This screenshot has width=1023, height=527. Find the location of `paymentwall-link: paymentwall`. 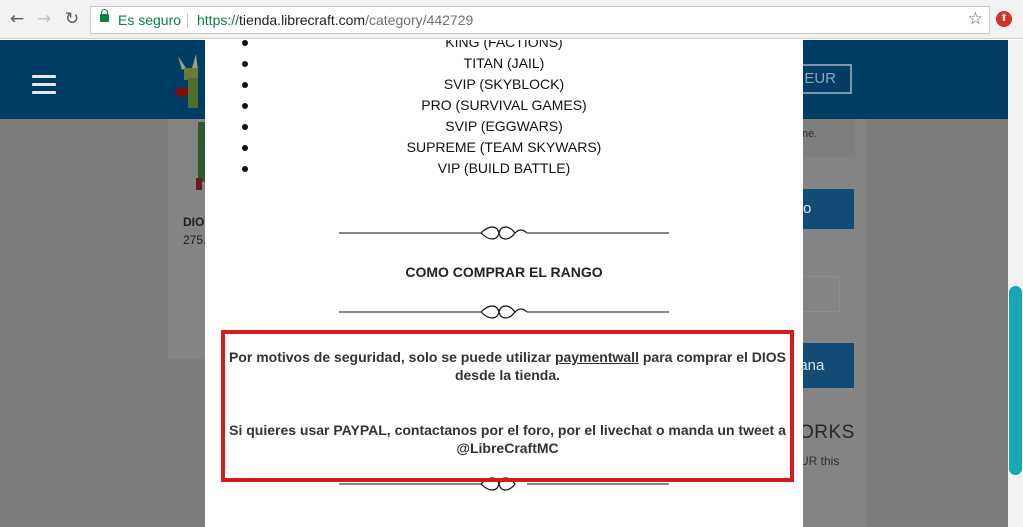

paymentwall-link: paymentwall is located at coordinates (597, 357).